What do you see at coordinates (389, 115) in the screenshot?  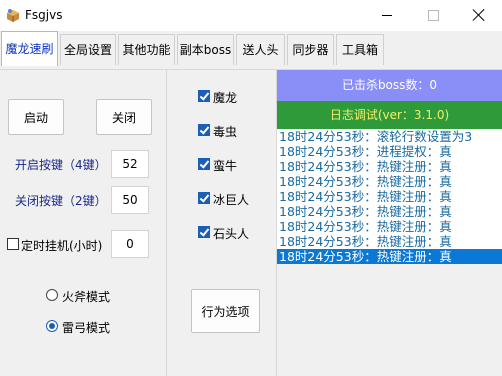 I see `debug-log-header: 日志调试(ver：3.1.0)` at bounding box center [389, 115].